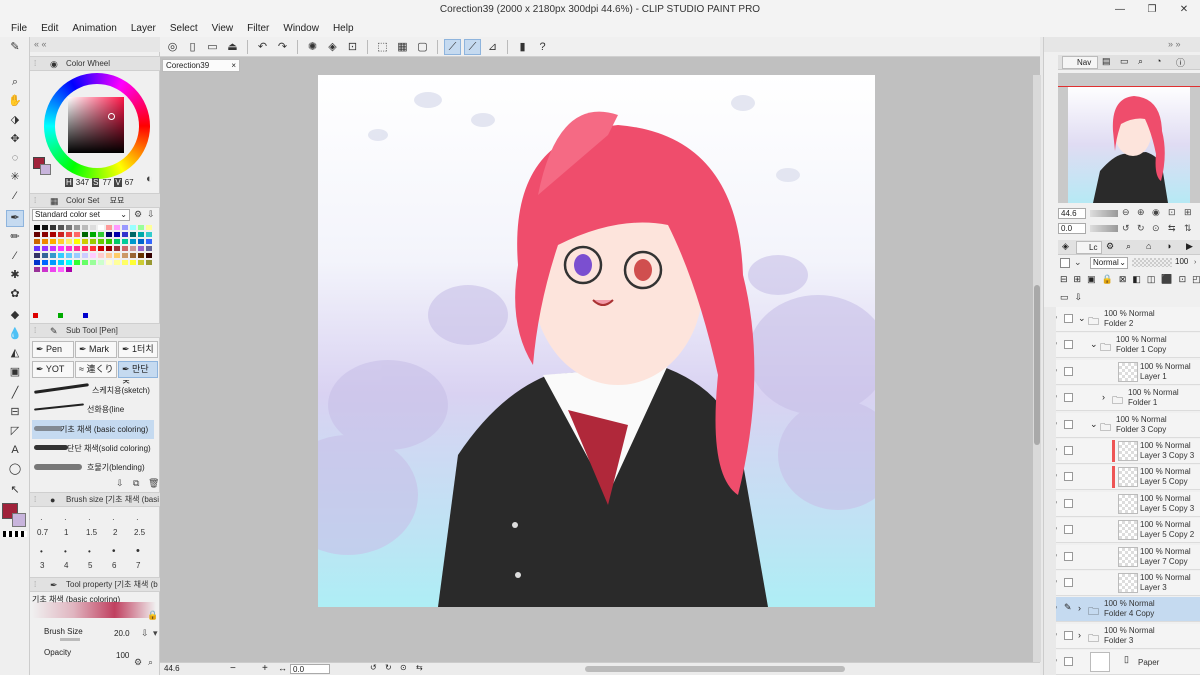 This screenshot has height=675, width=1200. I want to click on zoom-out-icon: −, so click(233, 668).